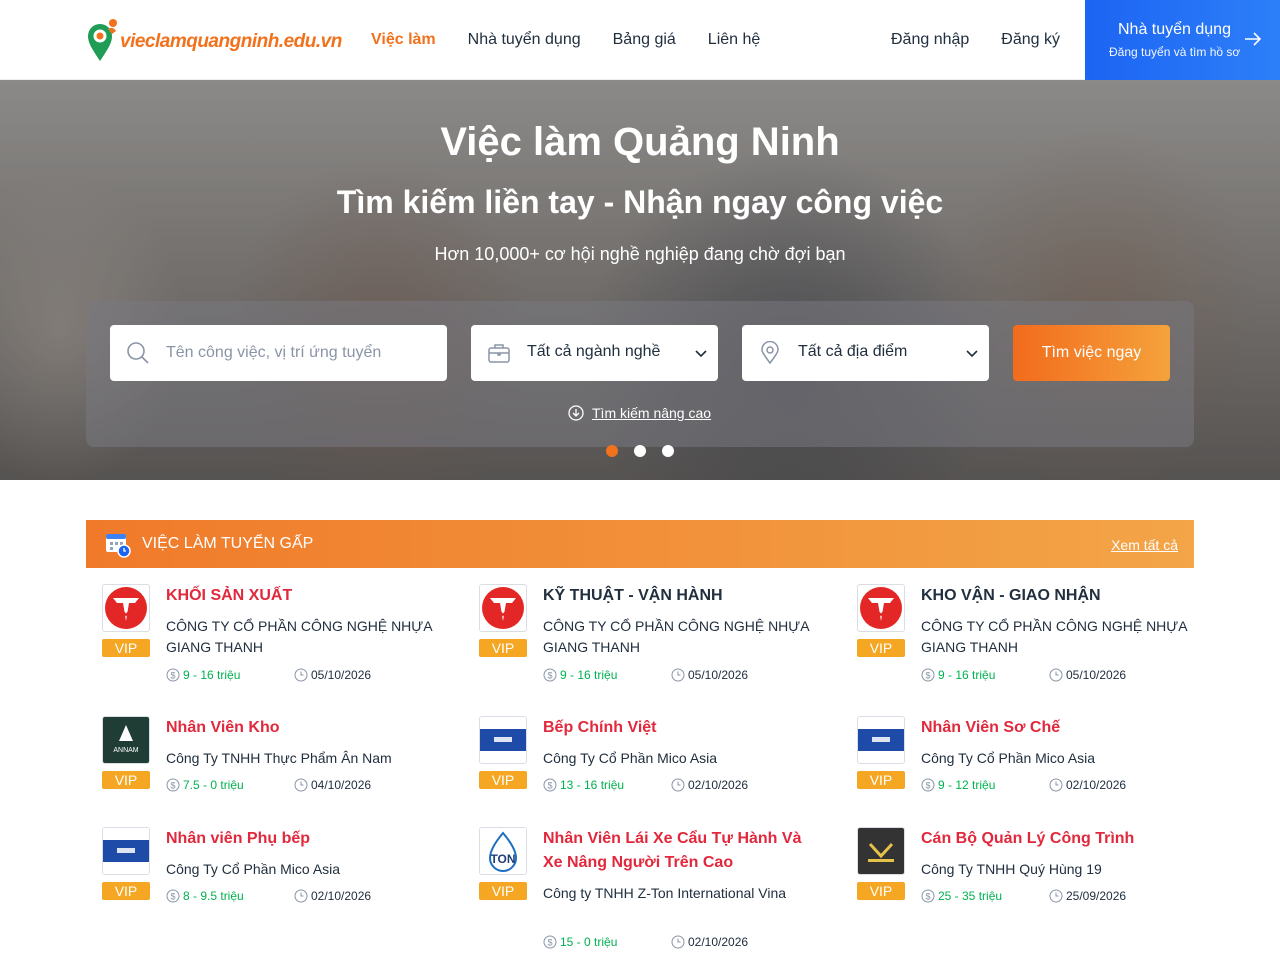 Image resolution: width=1280 pixels, height=960 pixels. What do you see at coordinates (683, 893) in the screenshot?
I see `company-name: Công ty TNHH Z-Ton International Vina` at bounding box center [683, 893].